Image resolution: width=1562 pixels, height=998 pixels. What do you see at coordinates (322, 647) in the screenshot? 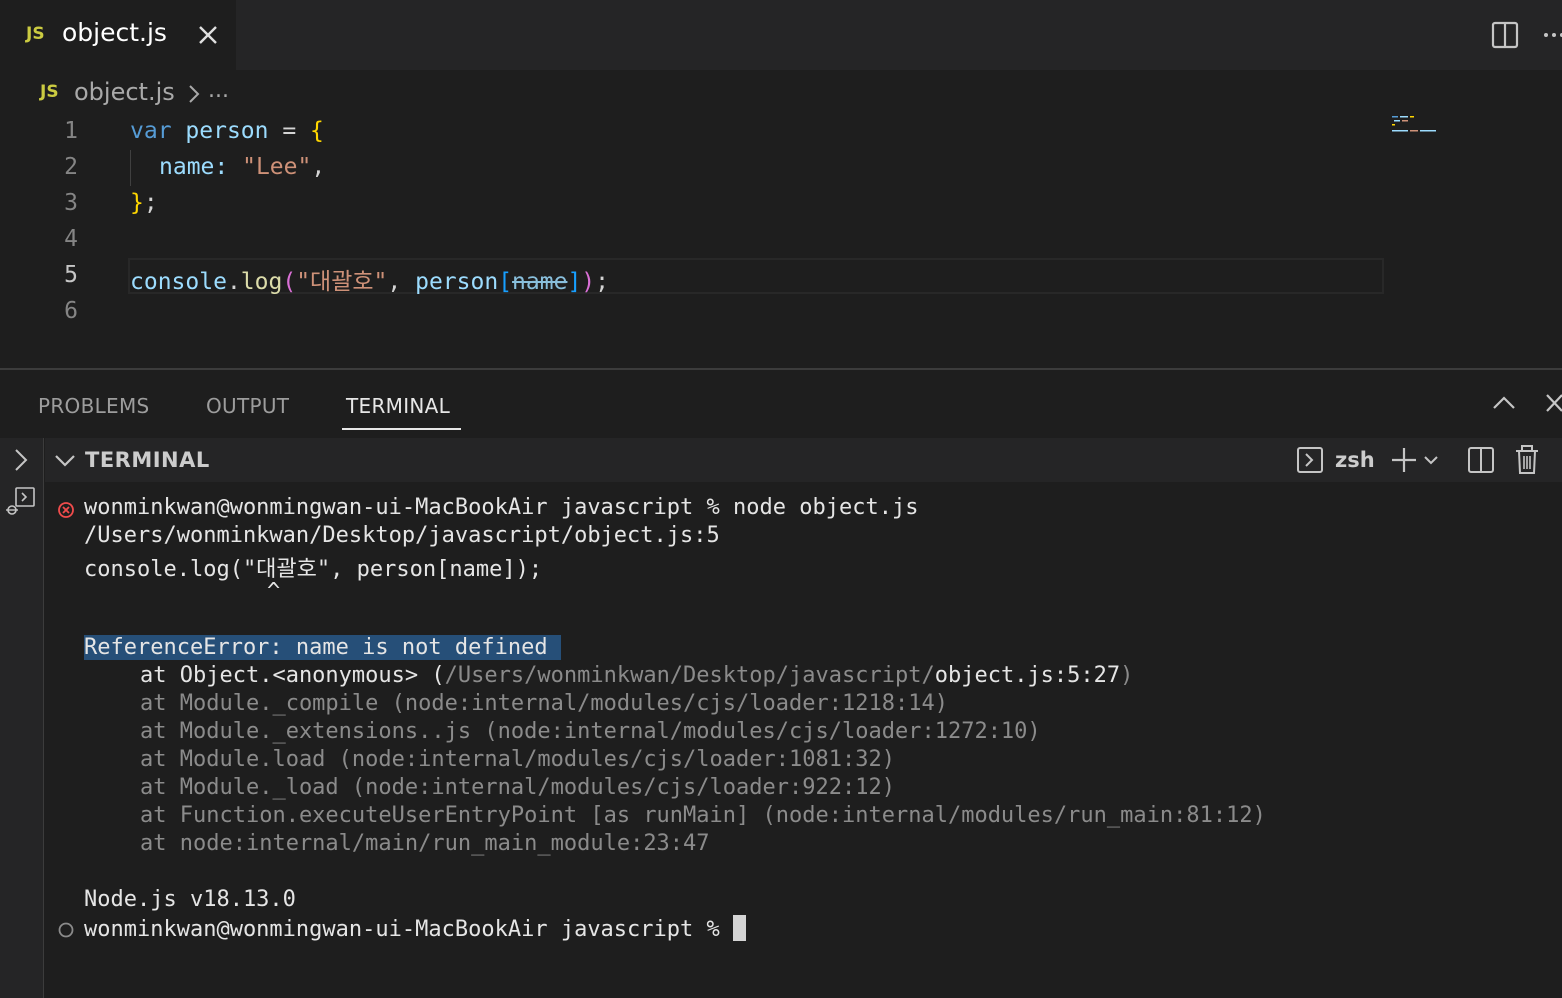
I see `terminal-error-message: ReferenceError: name is not defined` at bounding box center [322, 647].